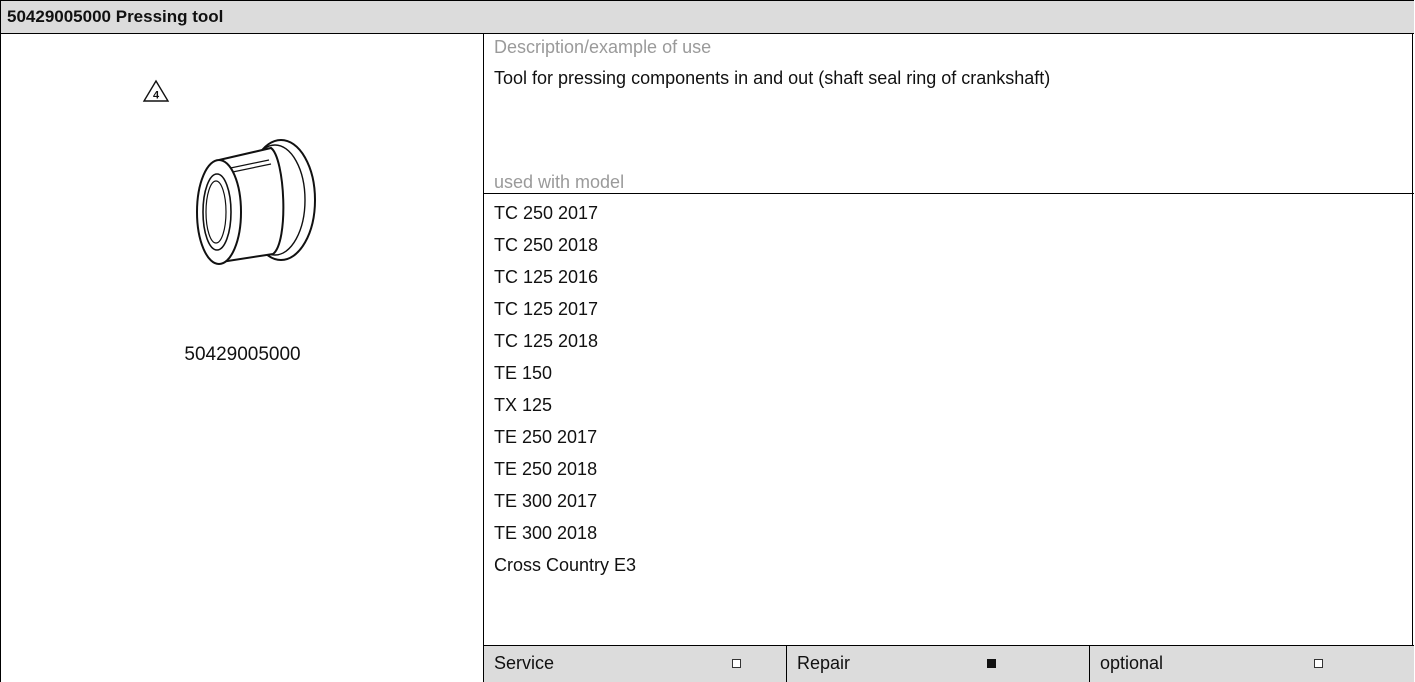  Describe the element at coordinates (1132, 663) in the screenshot. I see `usage-optional-label: optional` at that location.